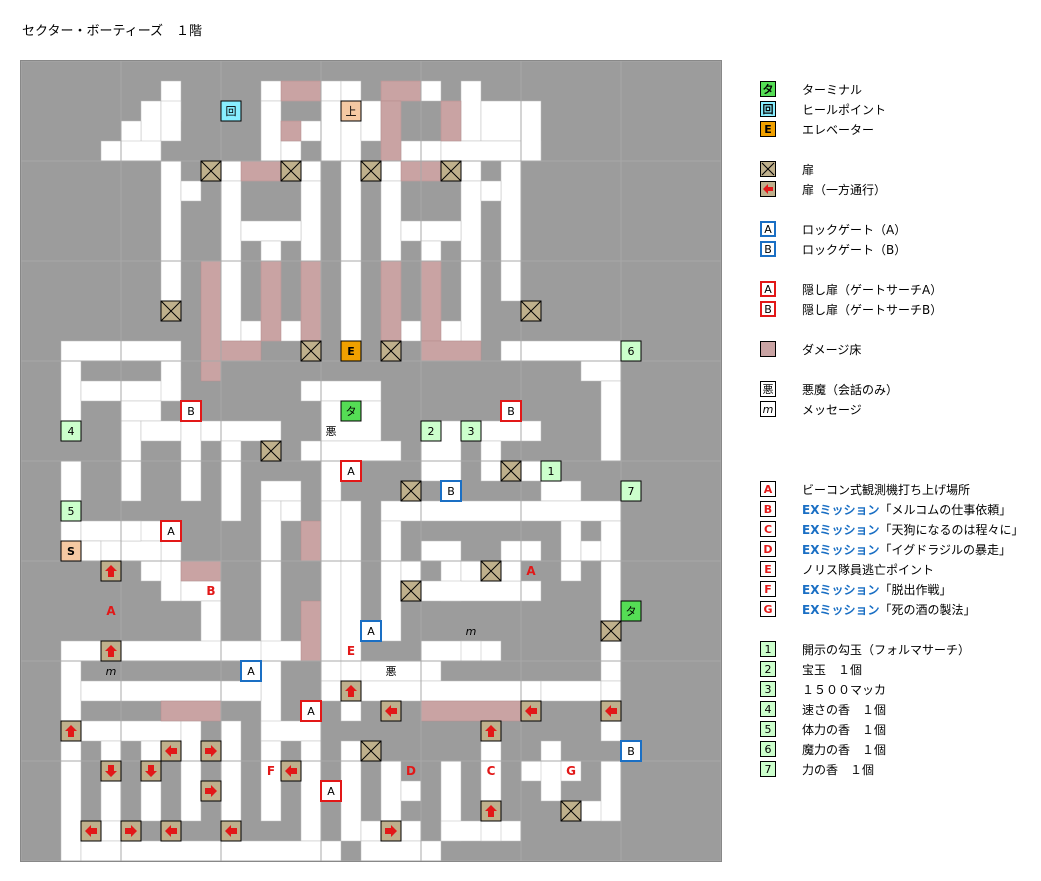 This screenshot has height=881, width=1041. Describe the element at coordinates (768, 729) in the screenshot. I see `legend-item-icon: 5` at that location.